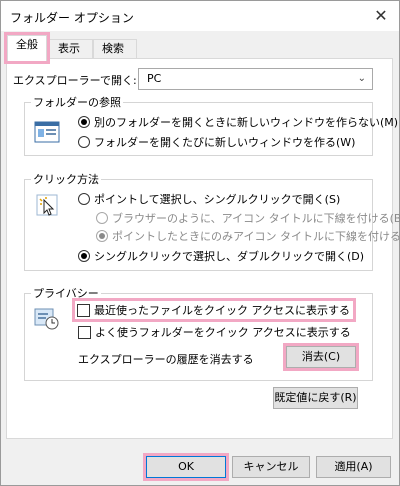  What do you see at coordinates (255, 79) in the screenshot?
I see `open-explorer-select: PC ⌄` at bounding box center [255, 79].